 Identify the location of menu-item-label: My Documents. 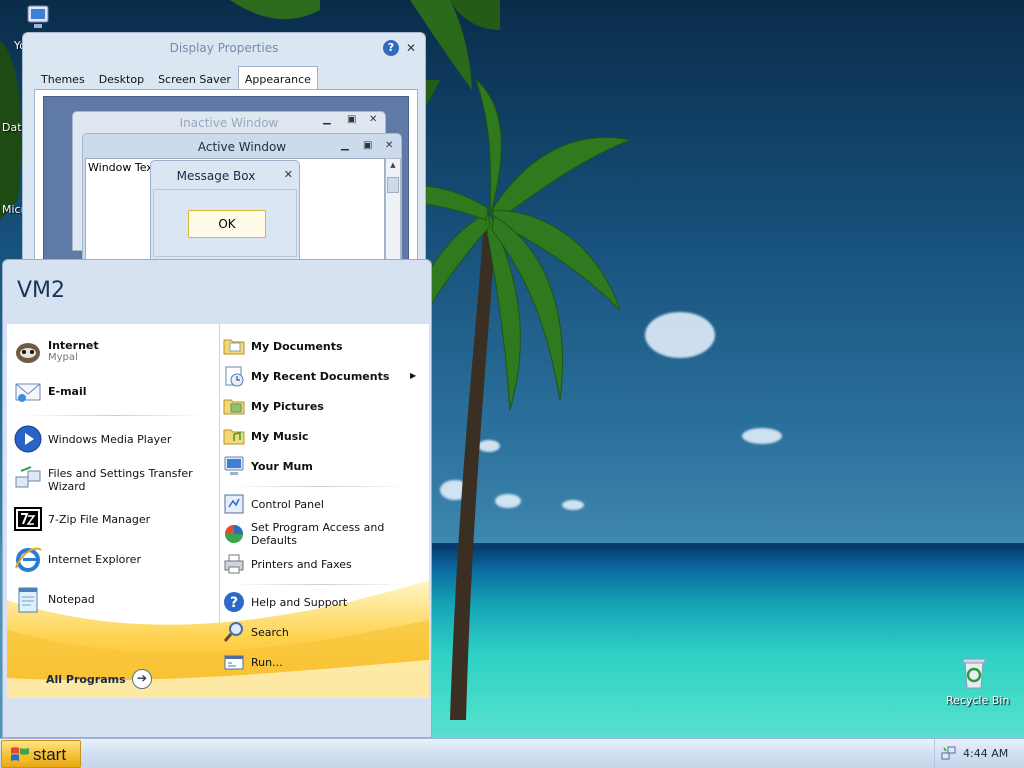
(297, 346).